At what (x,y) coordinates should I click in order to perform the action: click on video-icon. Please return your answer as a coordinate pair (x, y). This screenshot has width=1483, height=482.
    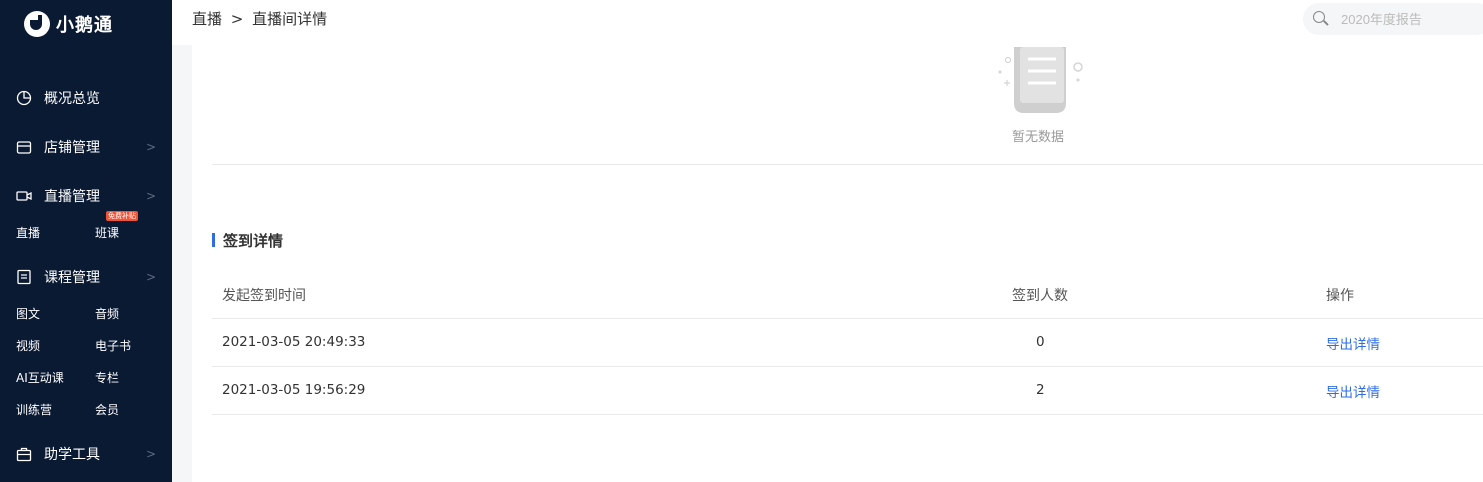
    Looking at the image, I should click on (24, 196).